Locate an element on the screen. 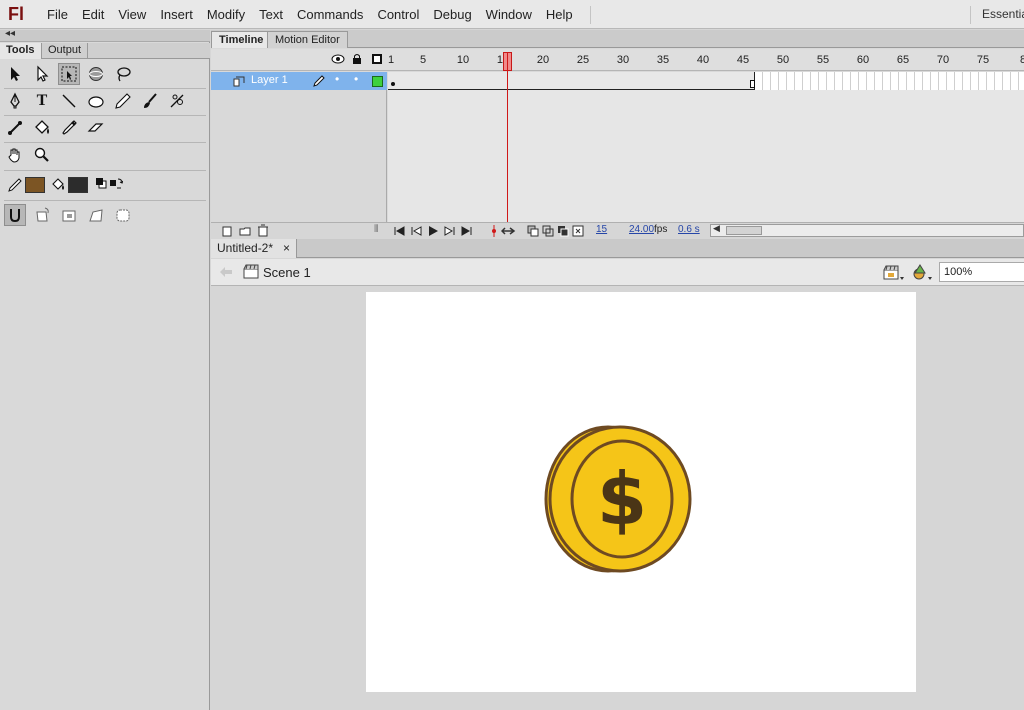 This screenshot has height=710, width=1024. edit-multiple-frames-icon is located at coordinates (563, 231).